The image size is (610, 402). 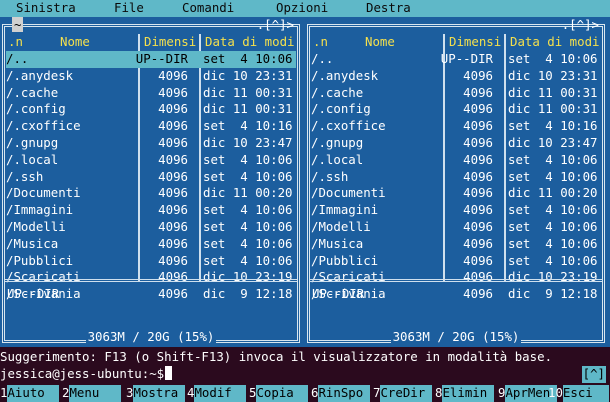 I want to click on column-headers: .n Nome Dimensi Data di modi, so click(x=456, y=42).